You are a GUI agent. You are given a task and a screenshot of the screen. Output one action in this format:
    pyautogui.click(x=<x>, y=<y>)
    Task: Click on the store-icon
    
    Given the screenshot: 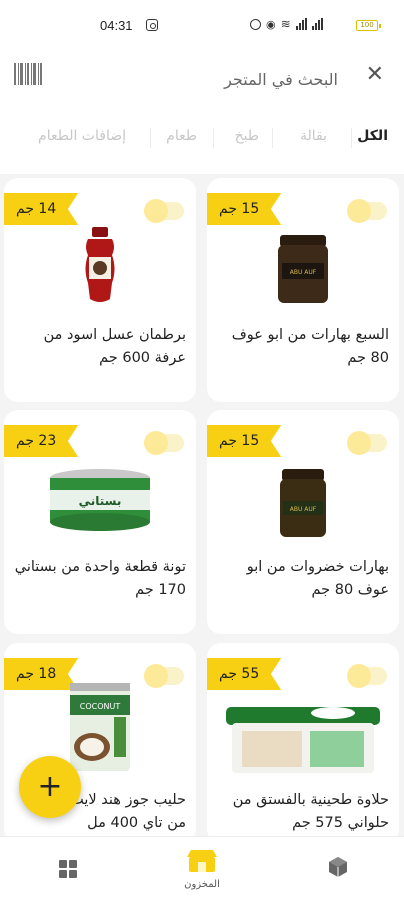 What is the action you would take?
    pyautogui.click(x=202, y=863)
    